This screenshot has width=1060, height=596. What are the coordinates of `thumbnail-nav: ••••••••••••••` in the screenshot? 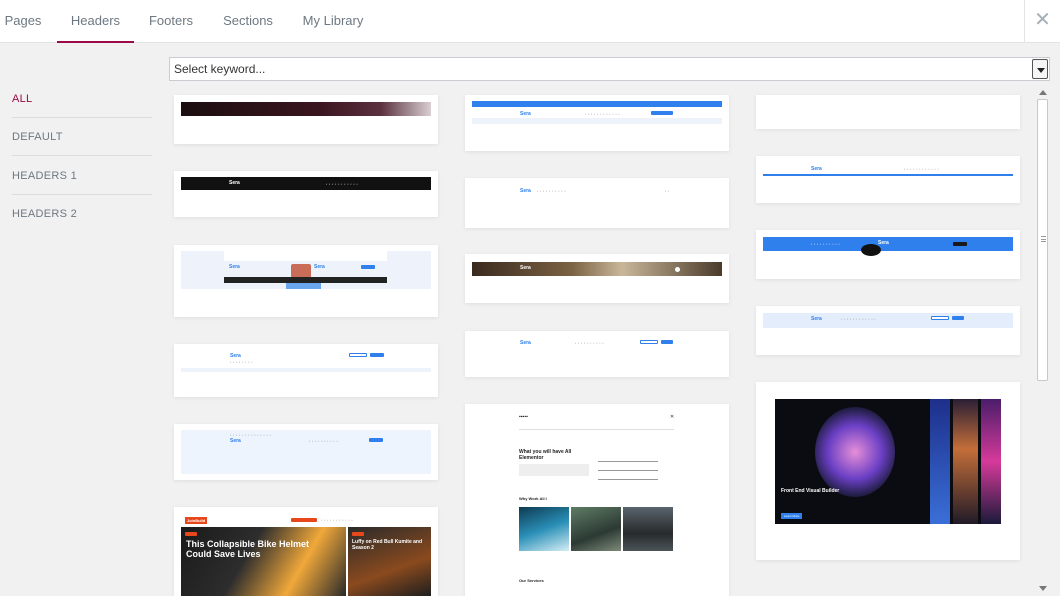 It's located at (251, 435).